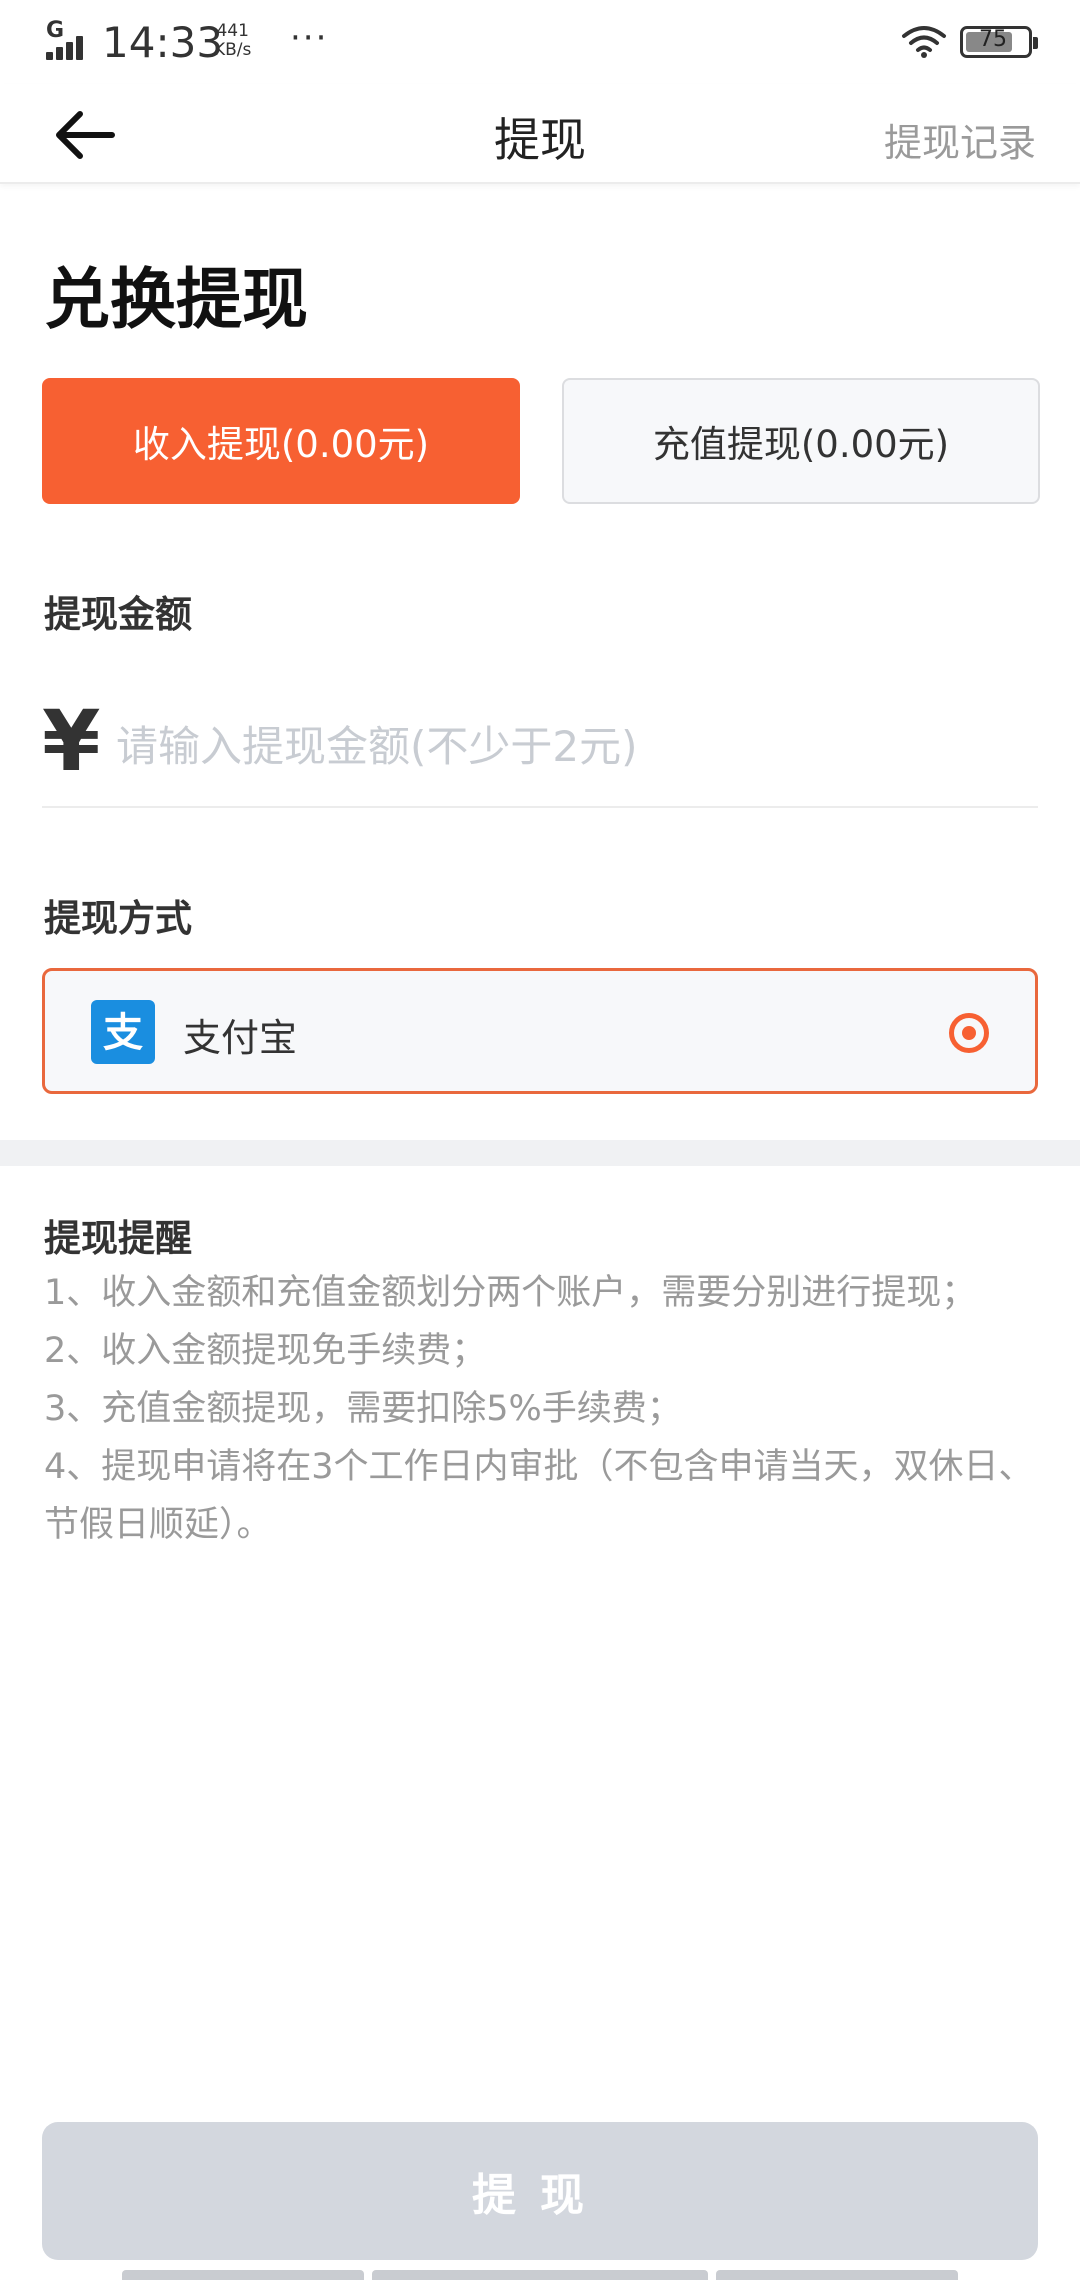  I want to click on status-bar: G 14:33 441 KB/s ··· 75, so click(540, 42).